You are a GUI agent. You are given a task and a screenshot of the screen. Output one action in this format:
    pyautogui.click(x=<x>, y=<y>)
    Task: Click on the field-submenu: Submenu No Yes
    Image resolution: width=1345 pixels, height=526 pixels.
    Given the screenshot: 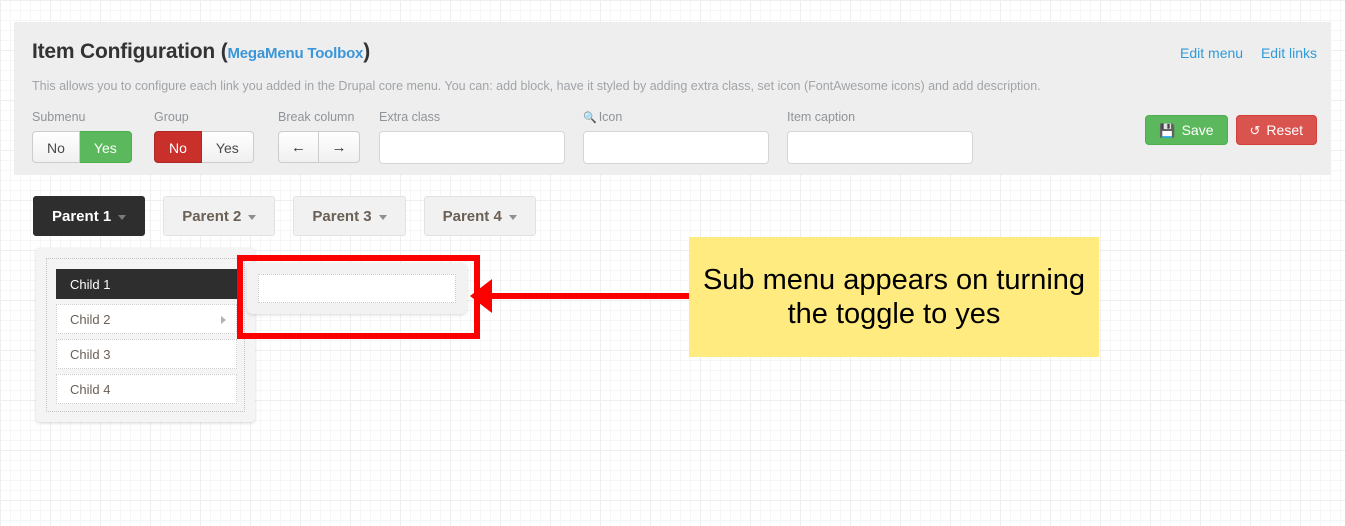 What is the action you would take?
    pyautogui.click(x=82, y=136)
    